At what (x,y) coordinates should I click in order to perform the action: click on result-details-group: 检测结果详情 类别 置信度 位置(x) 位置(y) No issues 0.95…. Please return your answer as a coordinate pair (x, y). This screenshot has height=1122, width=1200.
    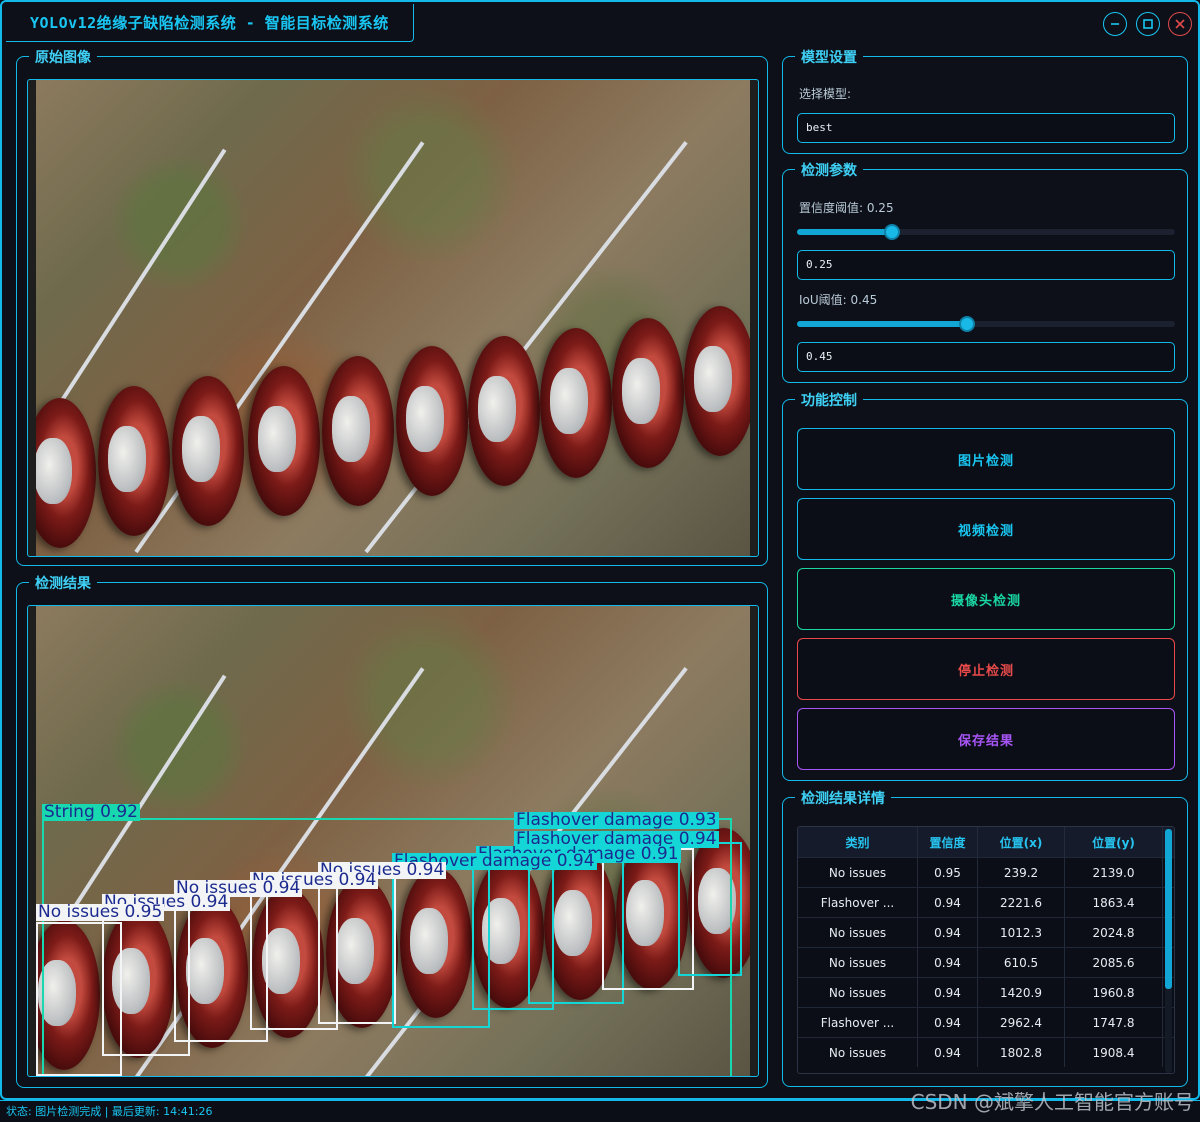
    Looking at the image, I should click on (985, 937).